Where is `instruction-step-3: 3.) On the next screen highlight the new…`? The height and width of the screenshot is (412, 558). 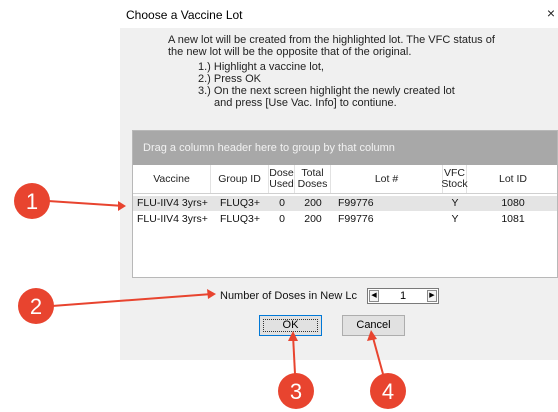
instruction-step-3: 3.) On the next screen highlight the new… is located at coordinates (326, 91).